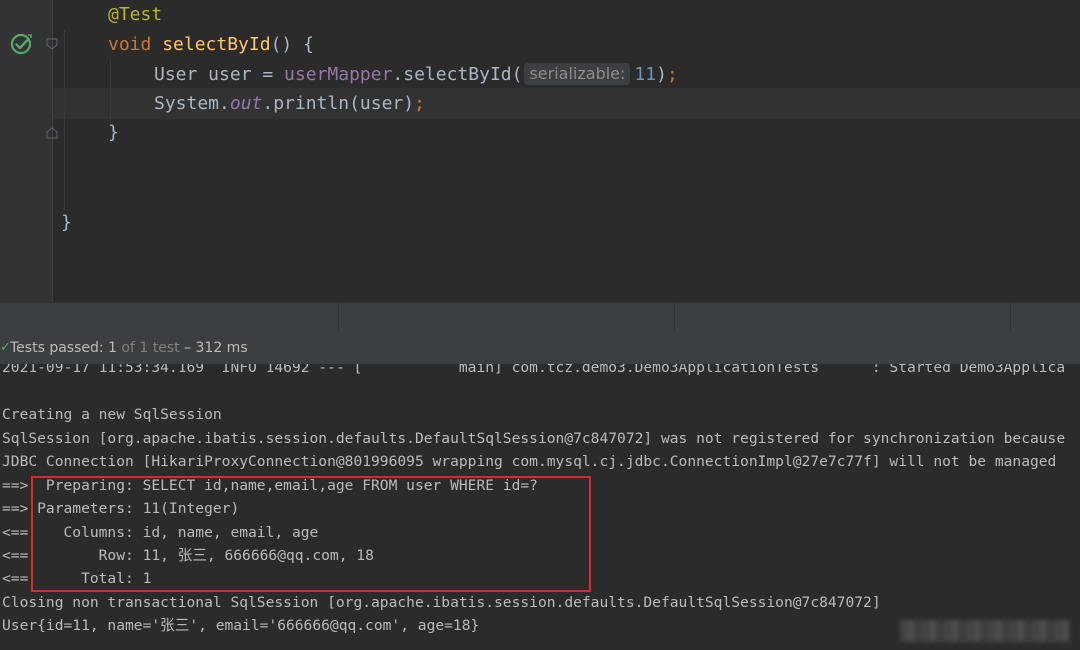 The width and height of the screenshot is (1080, 650). I want to click on tool-window-splitter, so click(540, 317).